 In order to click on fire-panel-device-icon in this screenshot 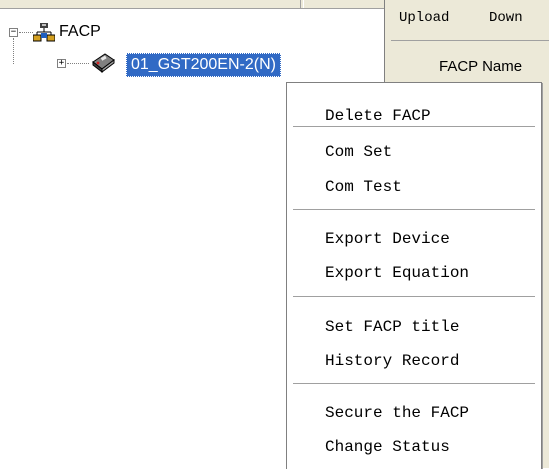, I will do `click(103, 63)`.